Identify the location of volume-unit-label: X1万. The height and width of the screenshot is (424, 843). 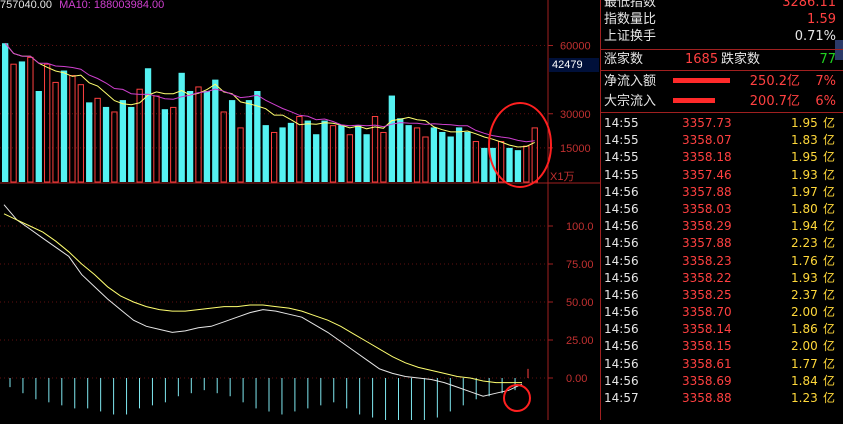
(562, 177).